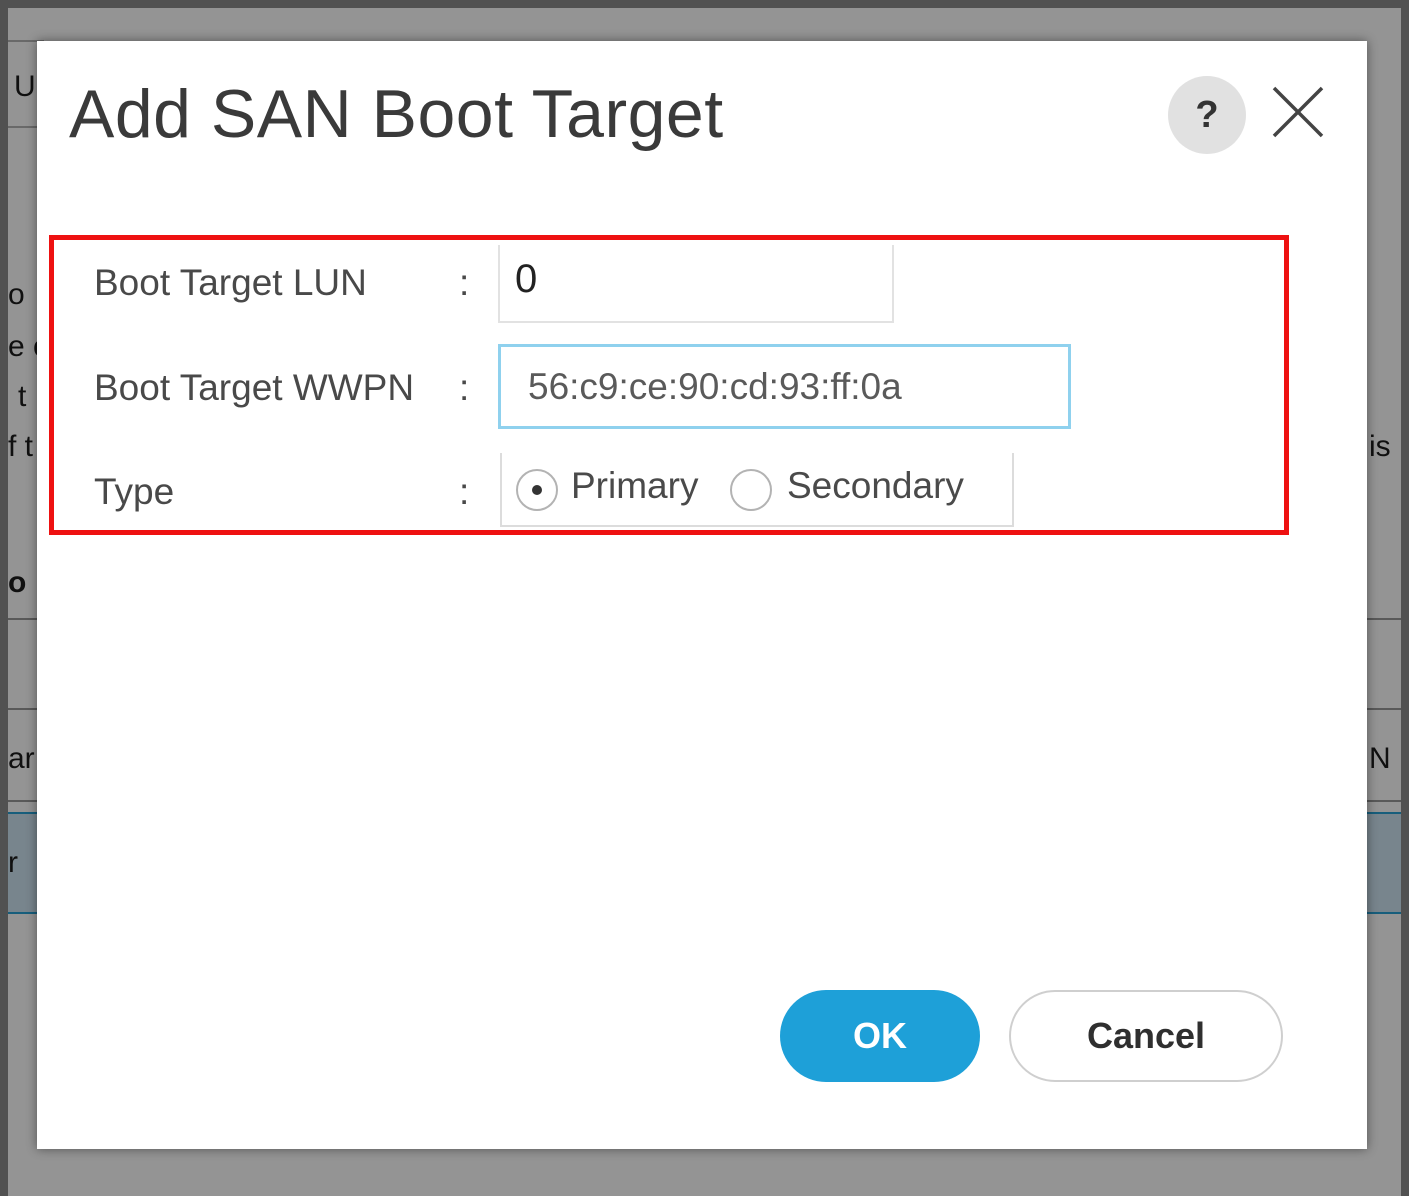 Image resolution: width=1409 pixels, height=1196 pixels. What do you see at coordinates (634, 486) in the screenshot?
I see `primary-radio-label: Primary` at bounding box center [634, 486].